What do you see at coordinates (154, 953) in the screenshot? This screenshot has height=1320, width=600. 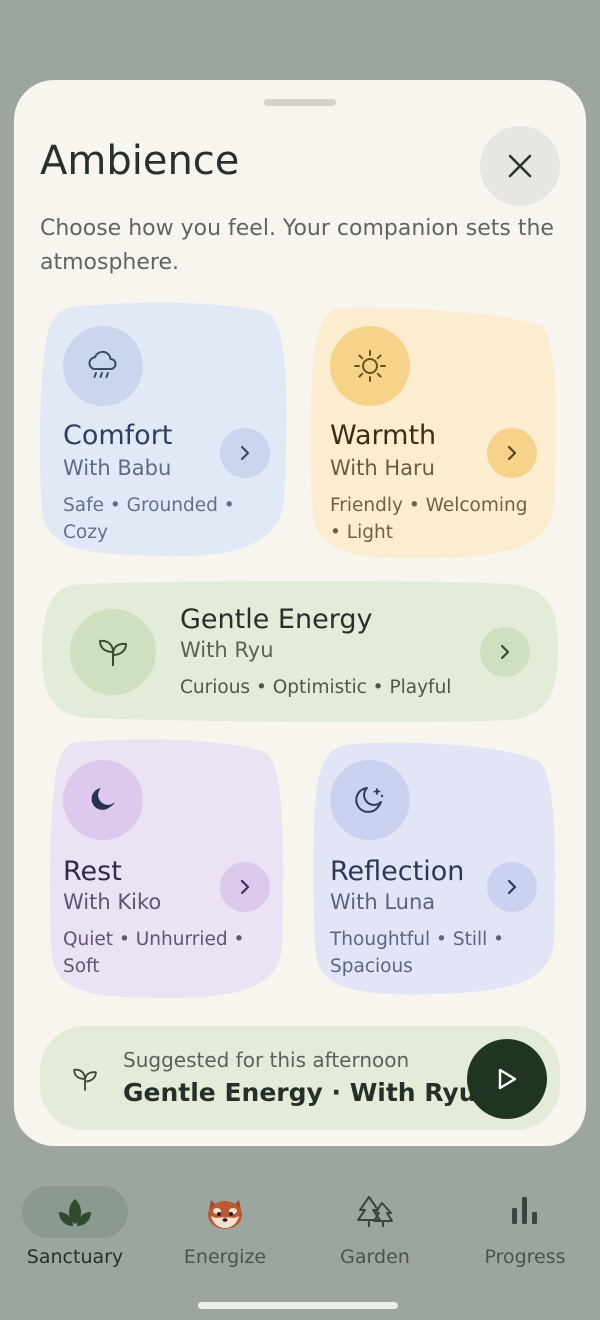 I see `card-tags: Quiet • Unhurried • Soft` at bounding box center [154, 953].